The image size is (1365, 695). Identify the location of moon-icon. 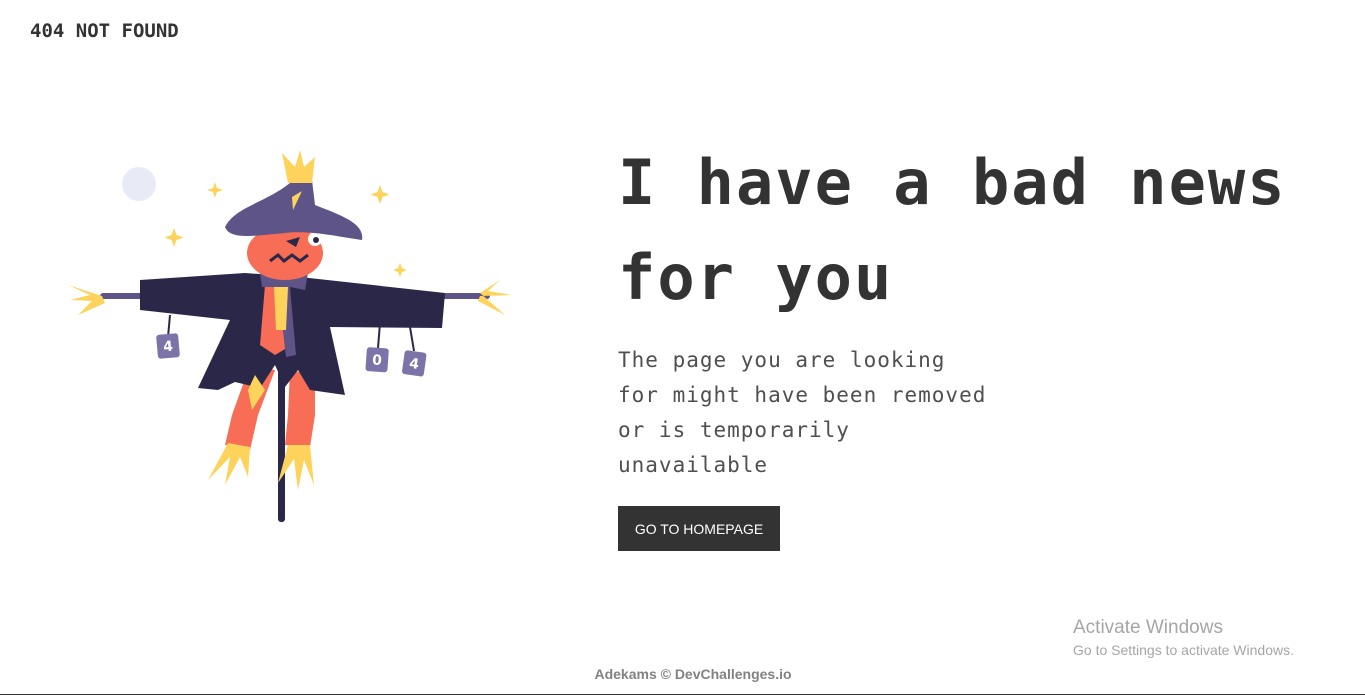
(139, 184).